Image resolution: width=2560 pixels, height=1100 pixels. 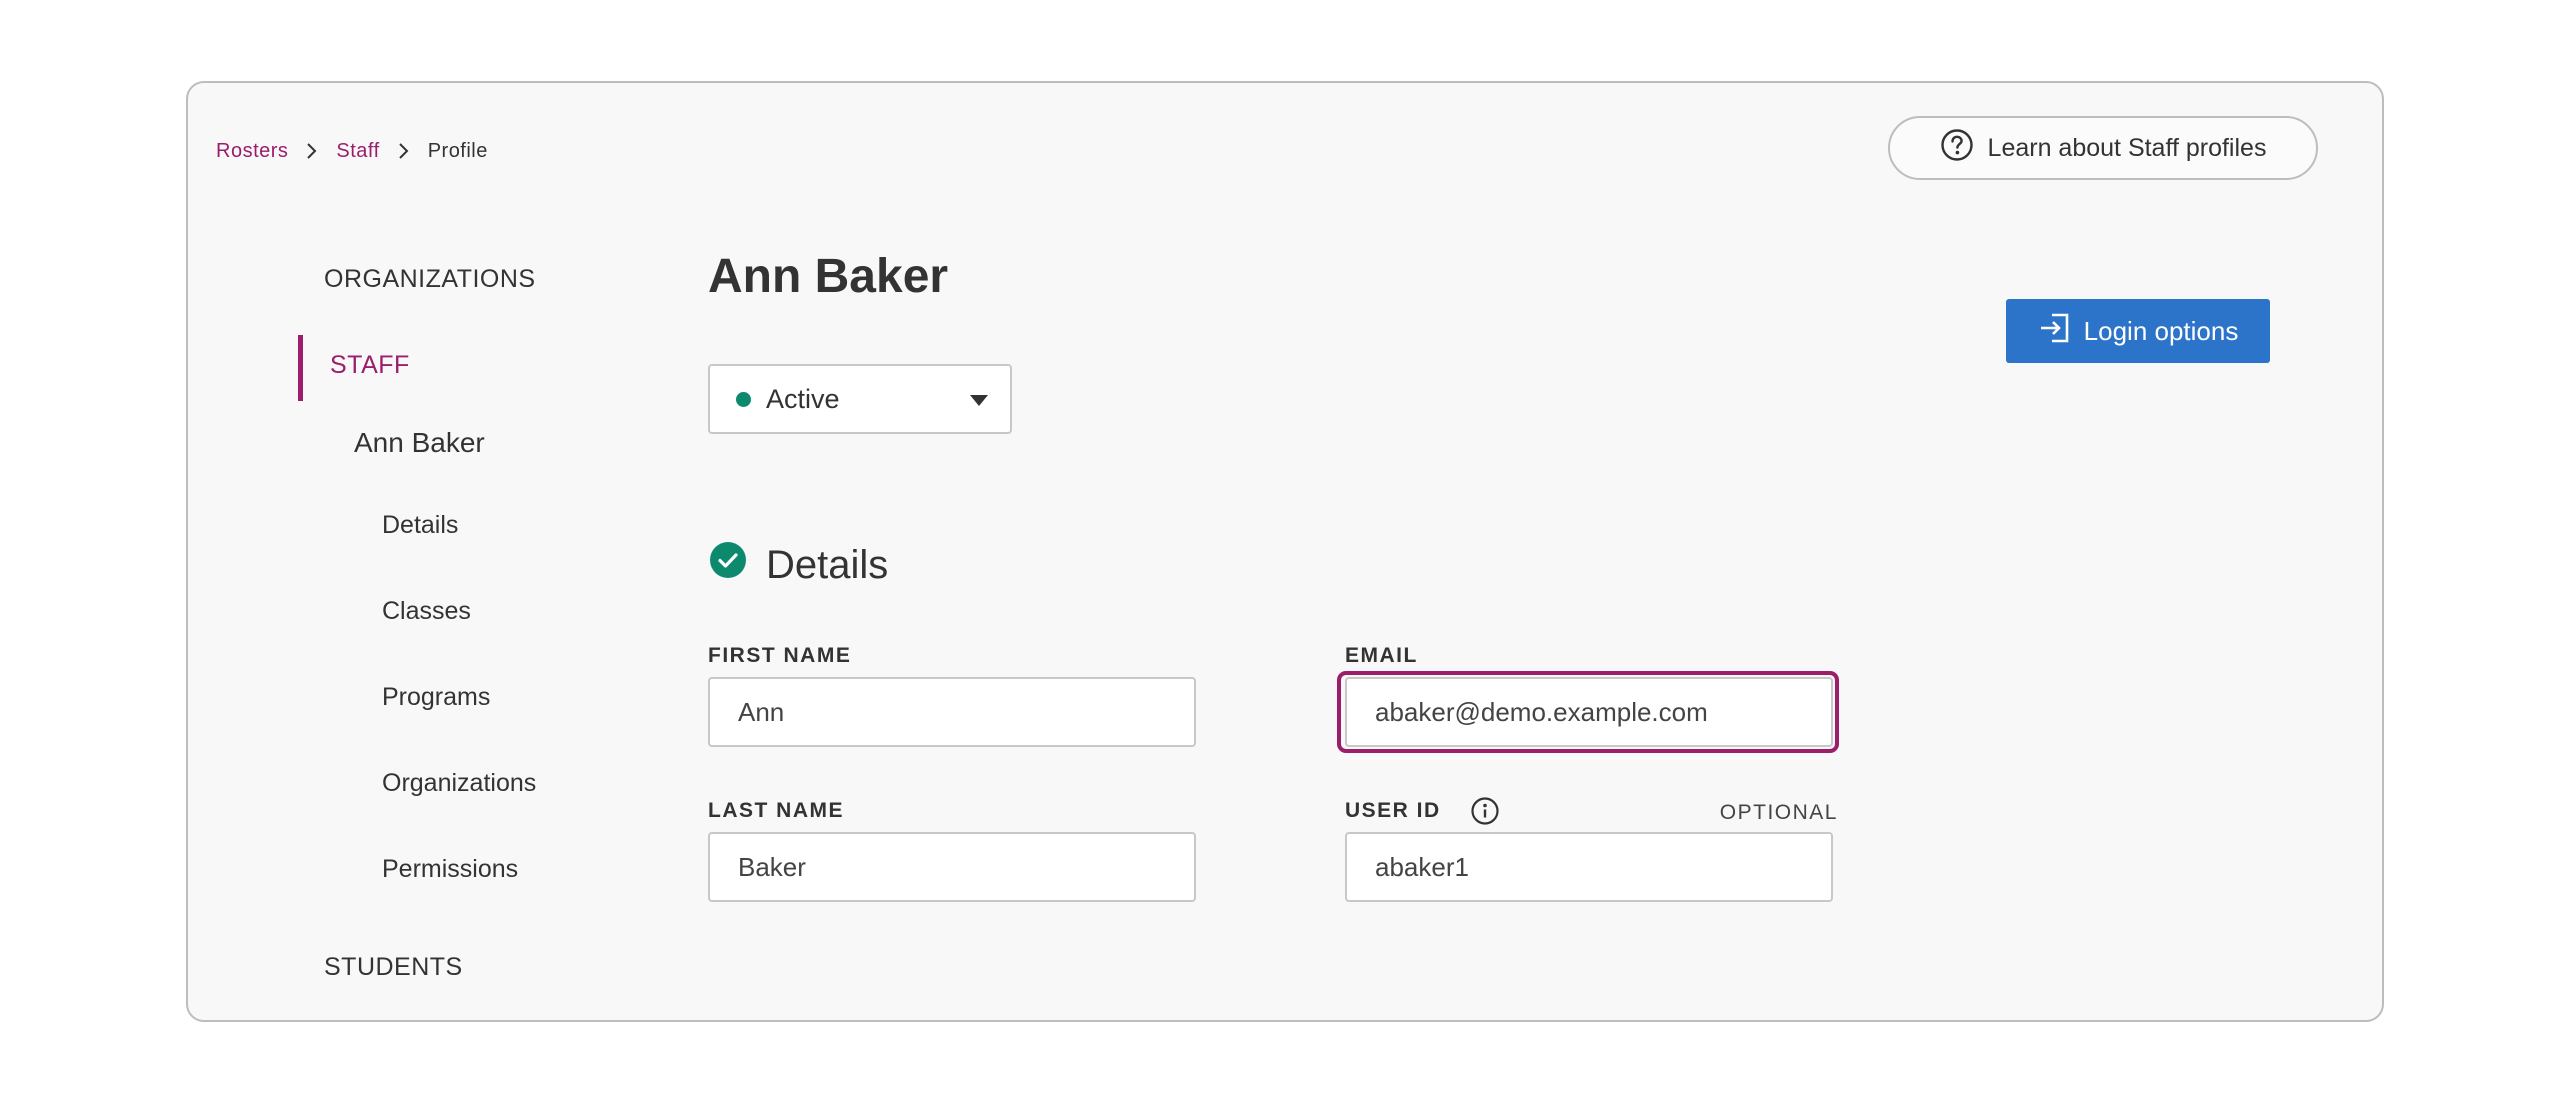 What do you see at coordinates (780, 655) in the screenshot?
I see `first-name-label: FIRST NAME` at bounding box center [780, 655].